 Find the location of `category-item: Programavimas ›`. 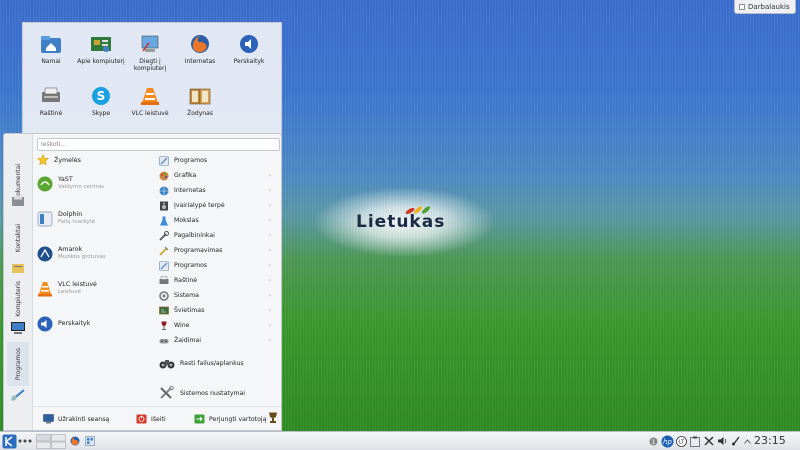

category-item: Programavimas › is located at coordinates (218, 250).